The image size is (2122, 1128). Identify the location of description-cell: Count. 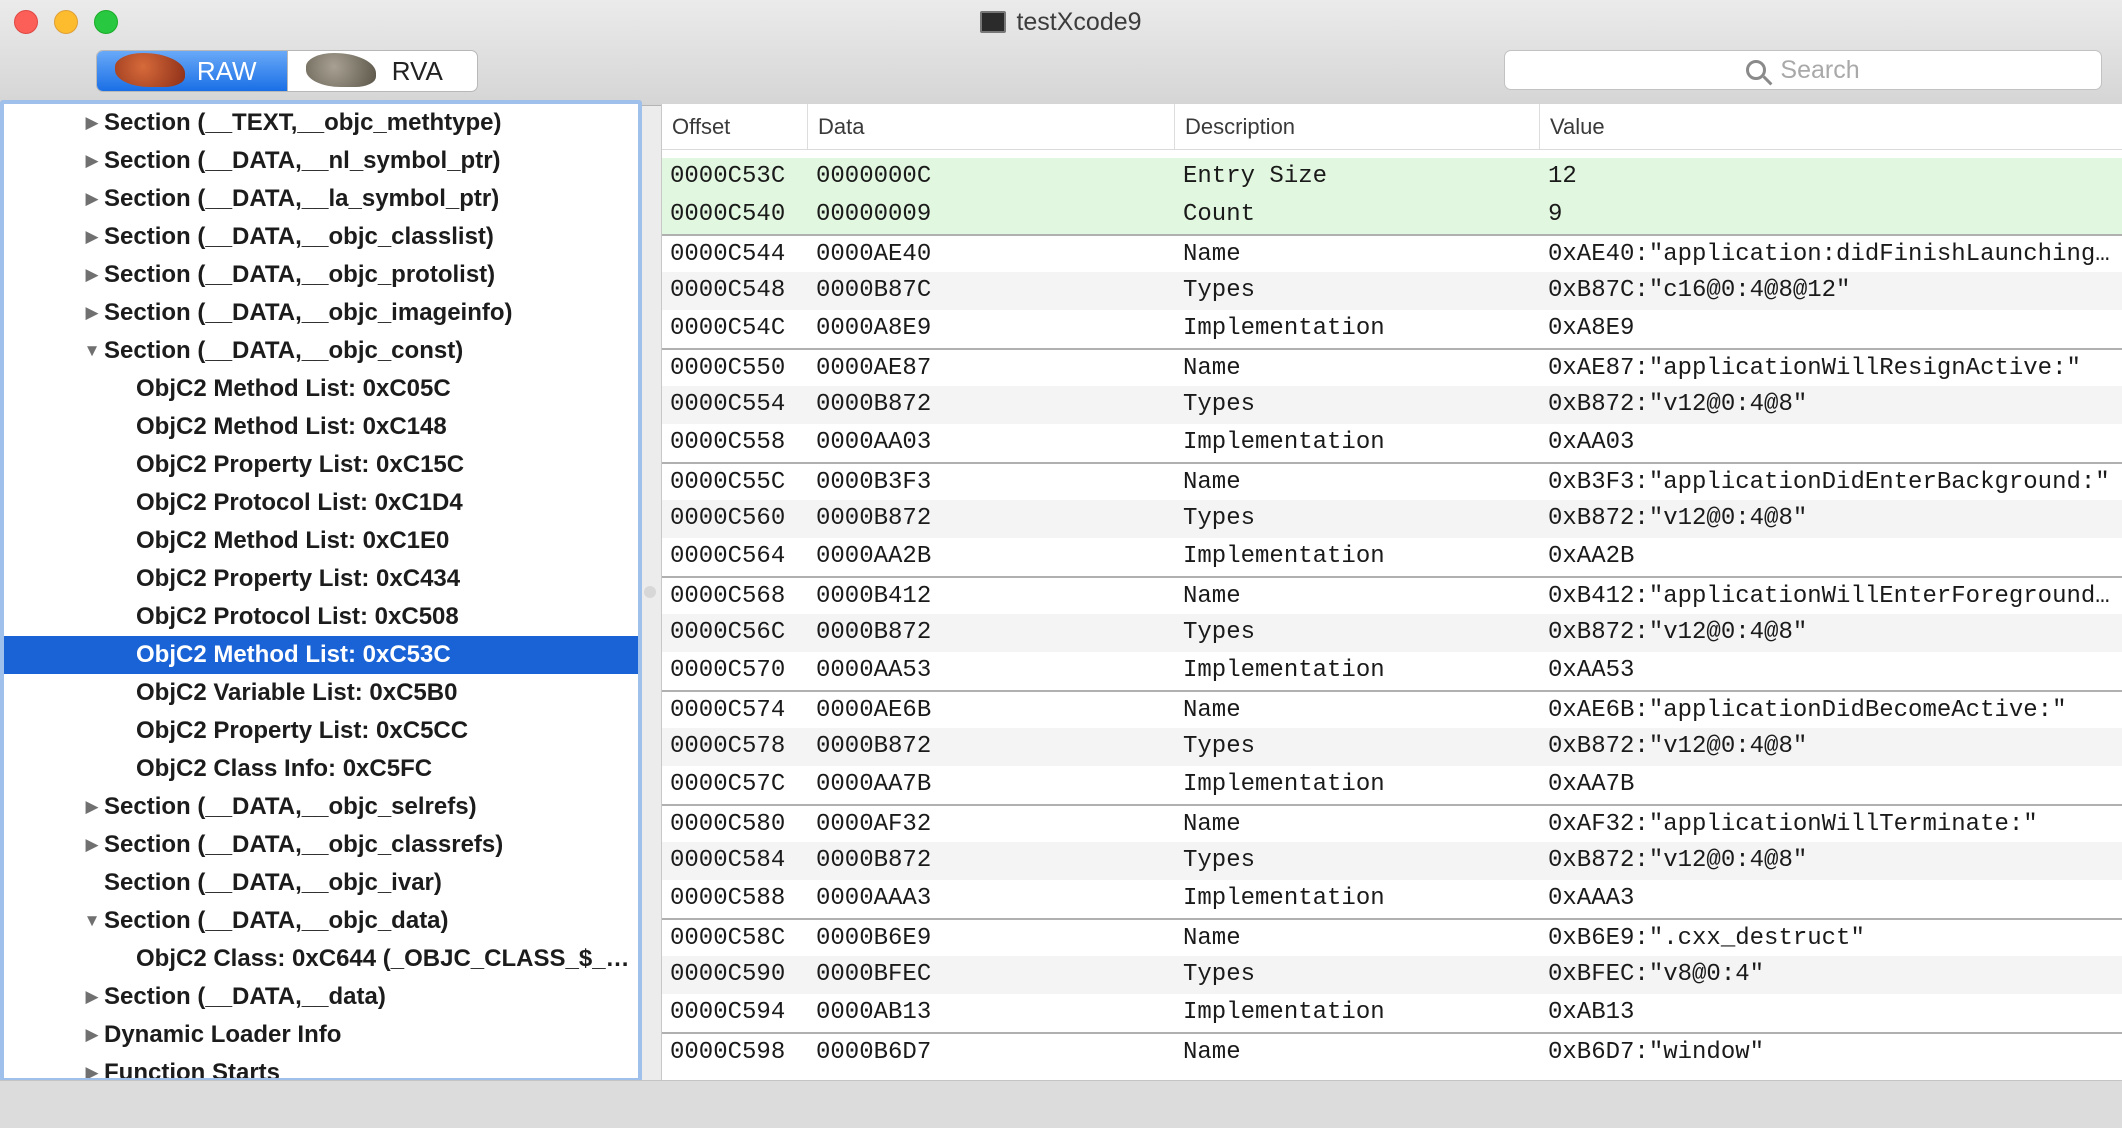
(1219, 214).